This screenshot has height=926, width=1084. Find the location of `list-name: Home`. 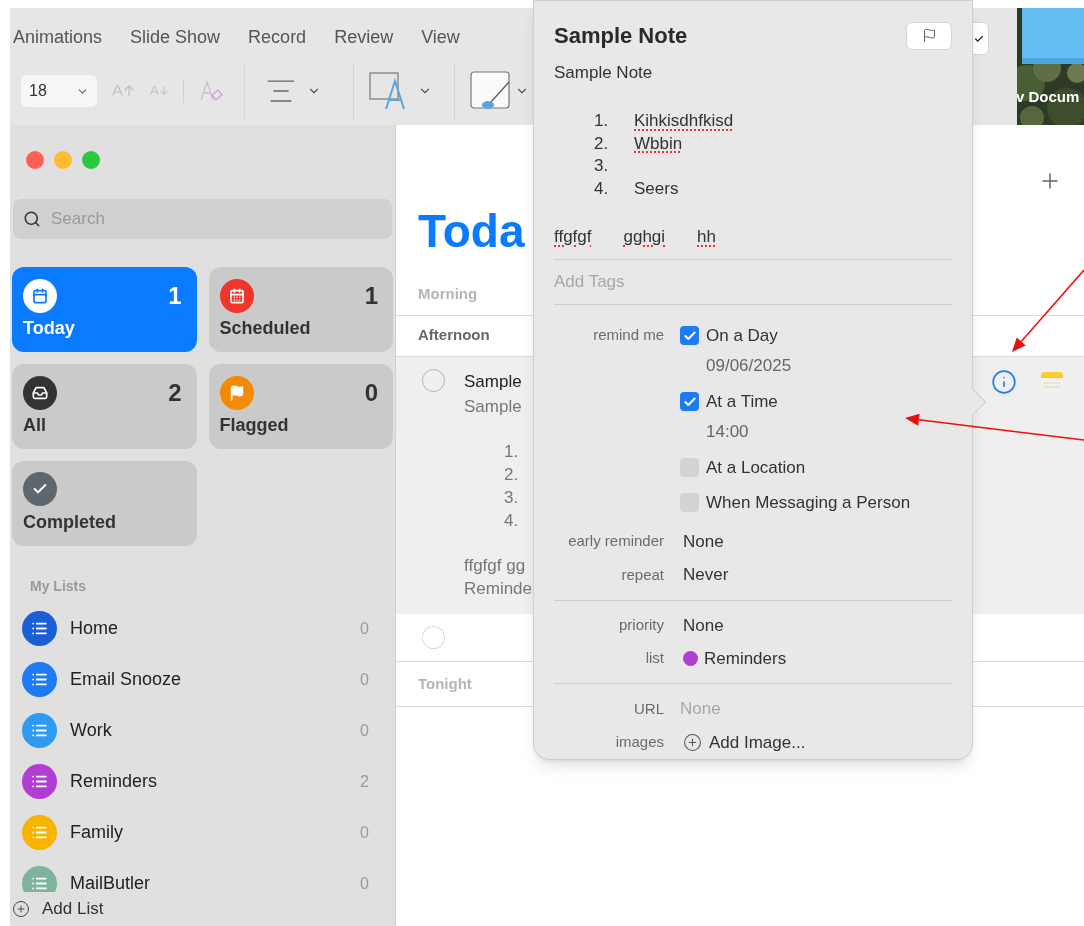

list-name: Home is located at coordinates (94, 628).